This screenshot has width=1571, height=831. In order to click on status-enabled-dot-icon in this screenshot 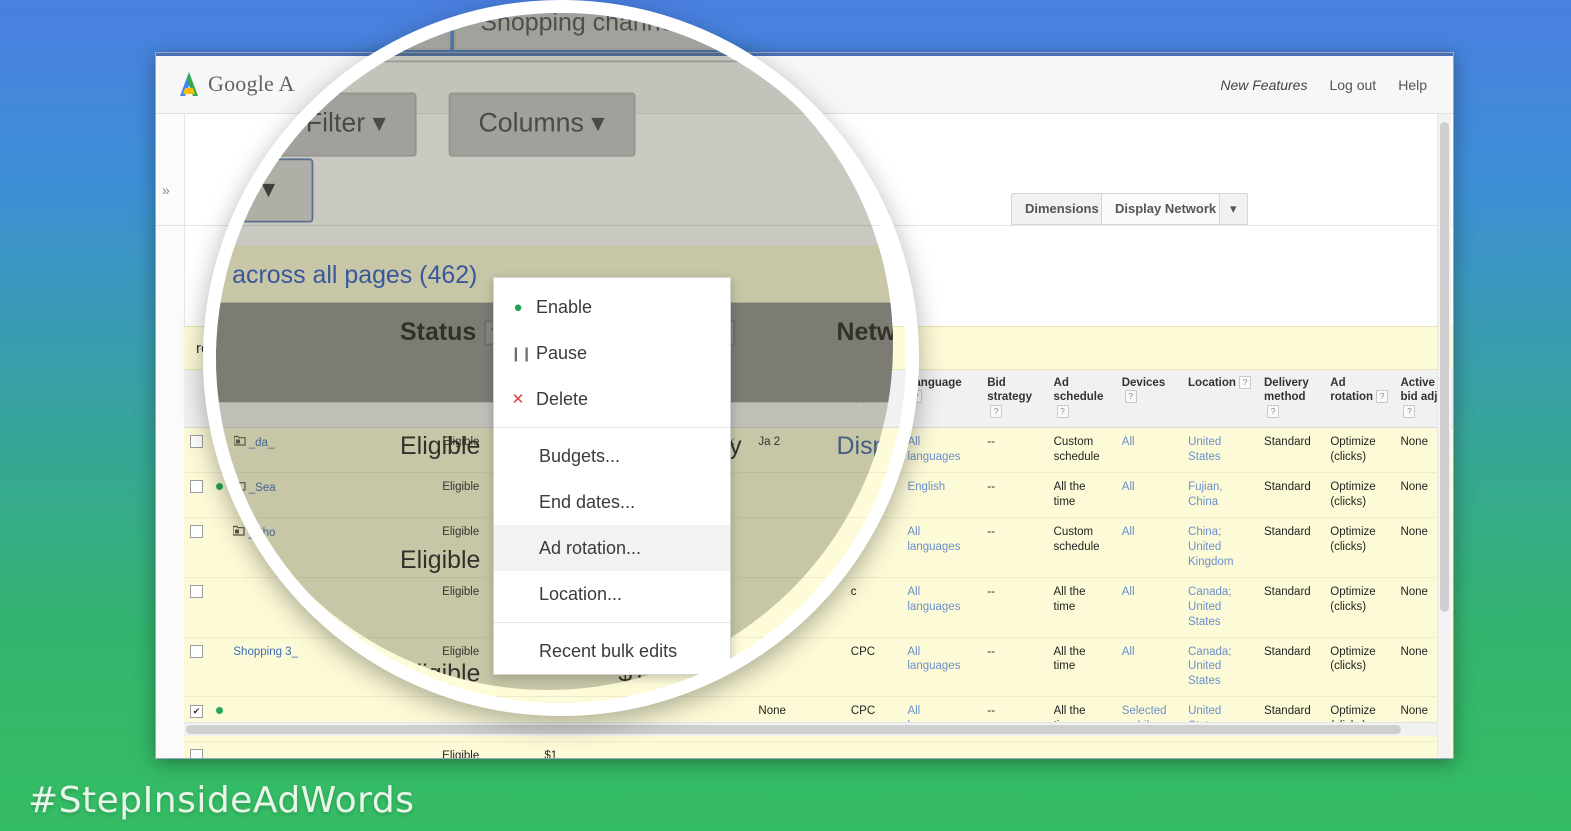, I will do `click(219, 711)`.